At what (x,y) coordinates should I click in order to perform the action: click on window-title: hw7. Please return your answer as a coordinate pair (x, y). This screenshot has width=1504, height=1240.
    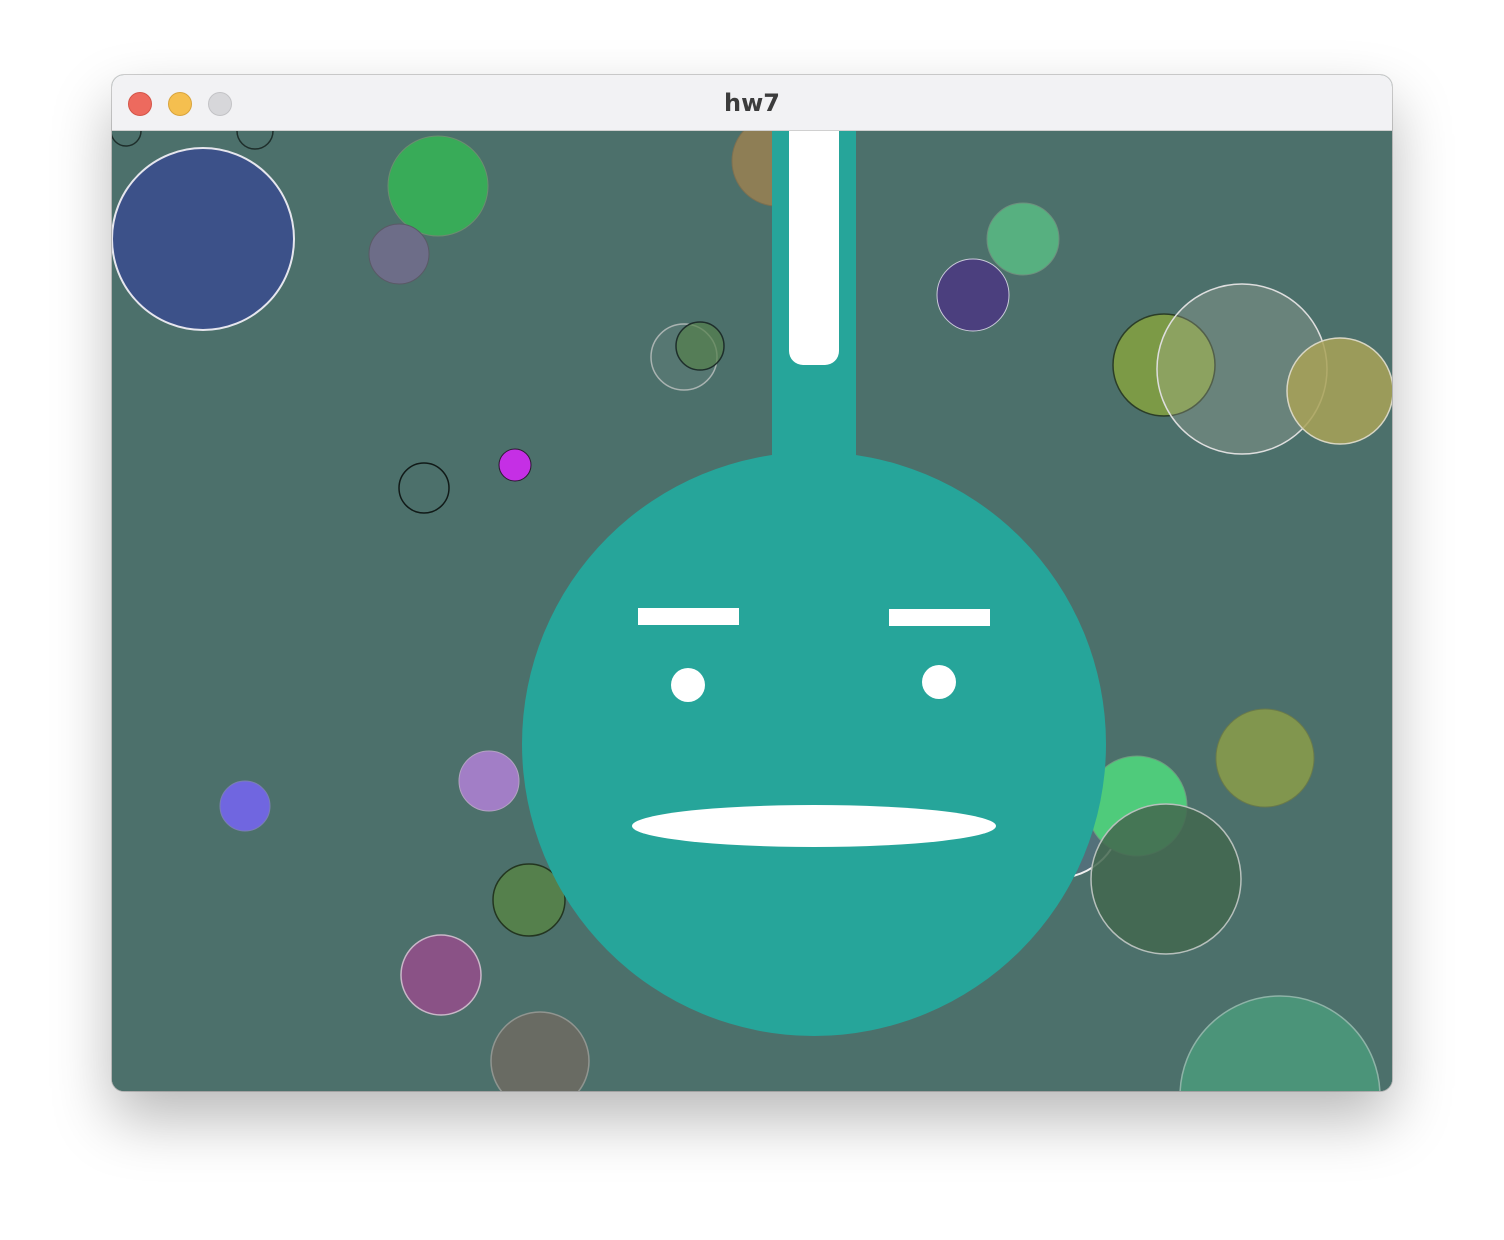
    Looking at the image, I should click on (752, 103).